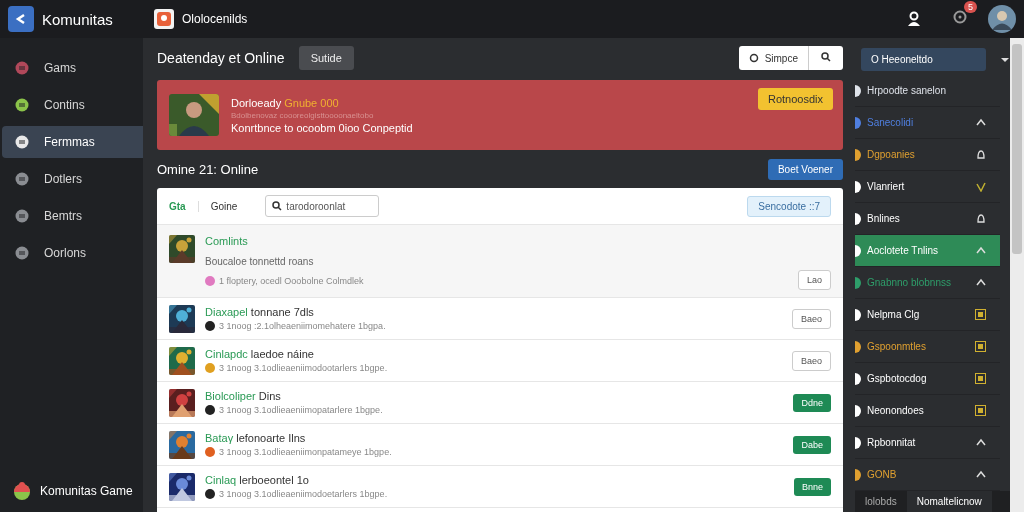 The width and height of the screenshot is (1024, 512). Describe the element at coordinates (164, 19) in the screenshot. I see `app-logo-icon` at that location.